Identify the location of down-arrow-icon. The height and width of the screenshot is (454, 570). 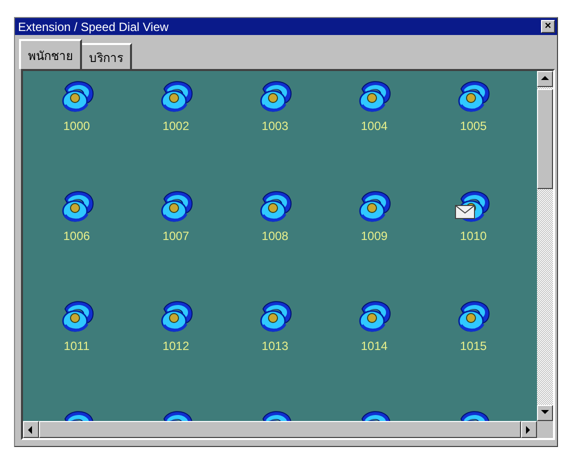
(545, 413).